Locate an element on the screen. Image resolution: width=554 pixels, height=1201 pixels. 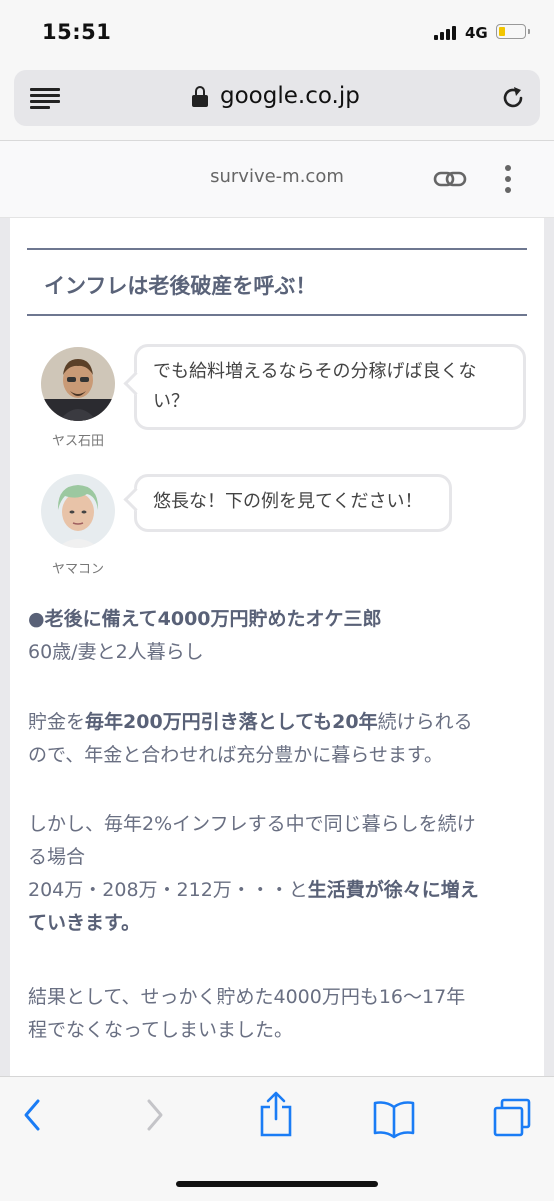
speech-bubble: でも給料増えるならその分稼げば良くな い？ is located at coordinates (324, 387).